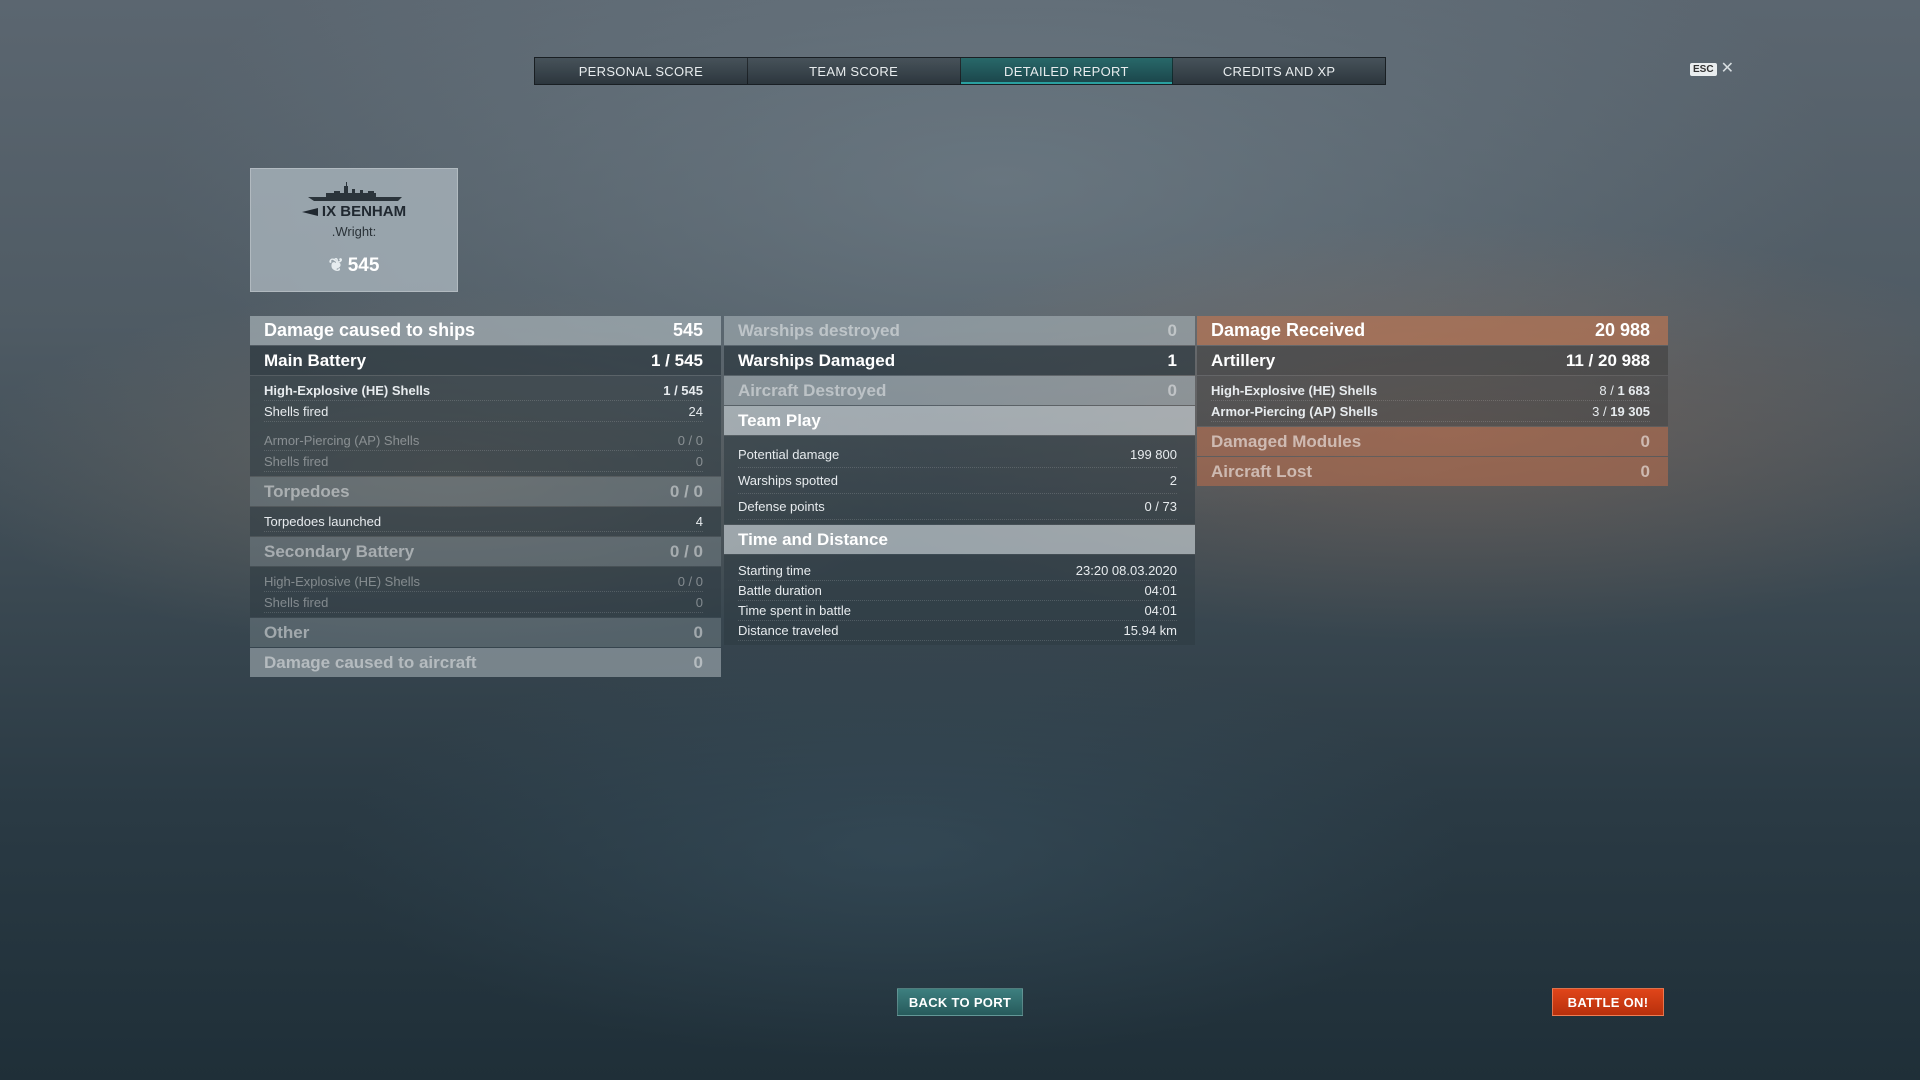 This screenshot has width=1920, height=1080. What do you see at coordinates (354, 211) in the screenshot?
I see `ship-name: IX BENHAM` at bounding box center [354, 211].